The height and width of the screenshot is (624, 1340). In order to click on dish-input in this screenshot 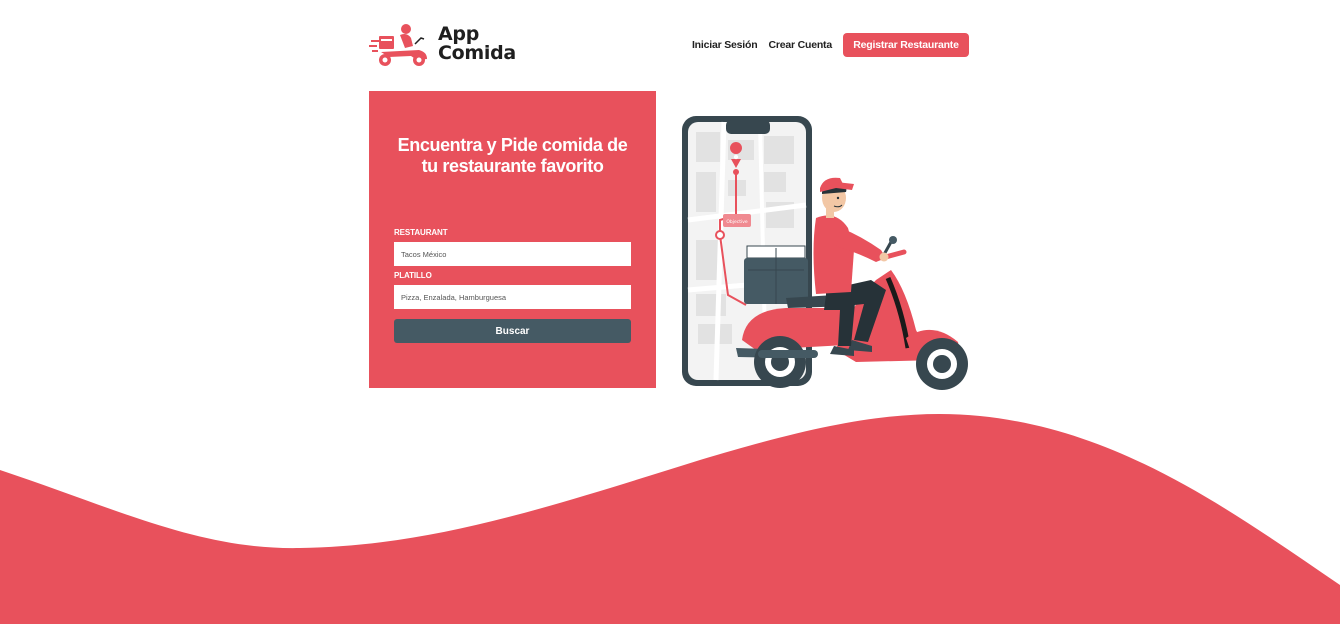, I will do `click(512, 297)`.